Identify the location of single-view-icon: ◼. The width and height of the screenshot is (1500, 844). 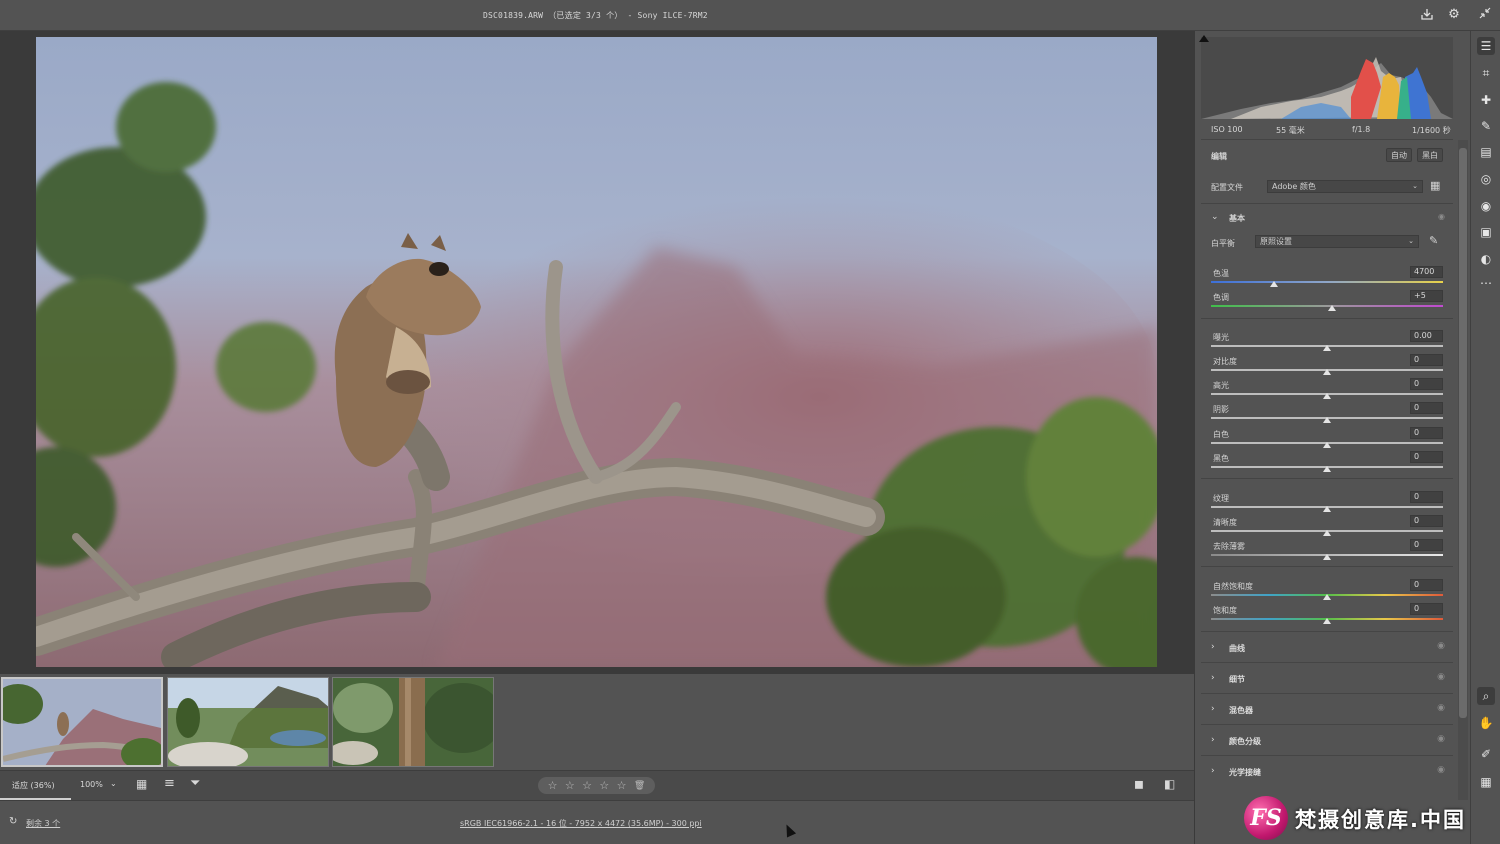
(1139, 784).